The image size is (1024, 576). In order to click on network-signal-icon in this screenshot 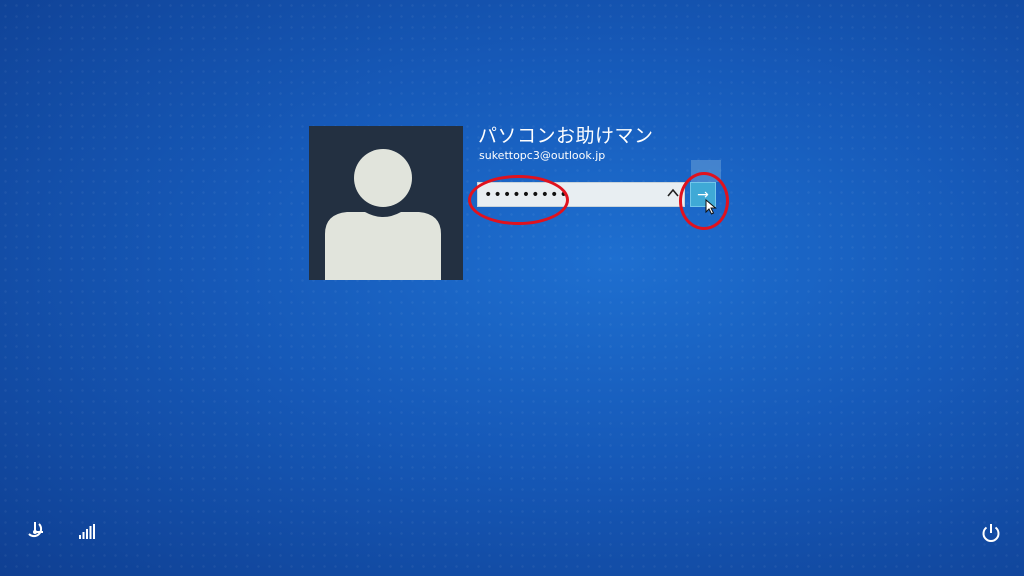, I will do `click(87, 531)`.